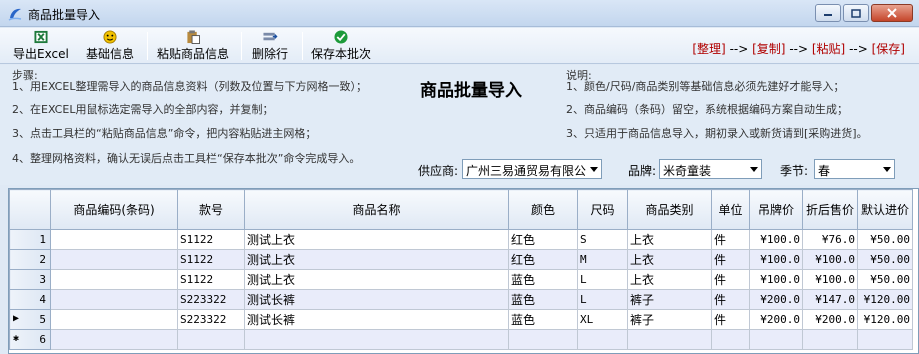 This screenshot has height=354, width=919. I want to click on close-button, so click(892, 13).